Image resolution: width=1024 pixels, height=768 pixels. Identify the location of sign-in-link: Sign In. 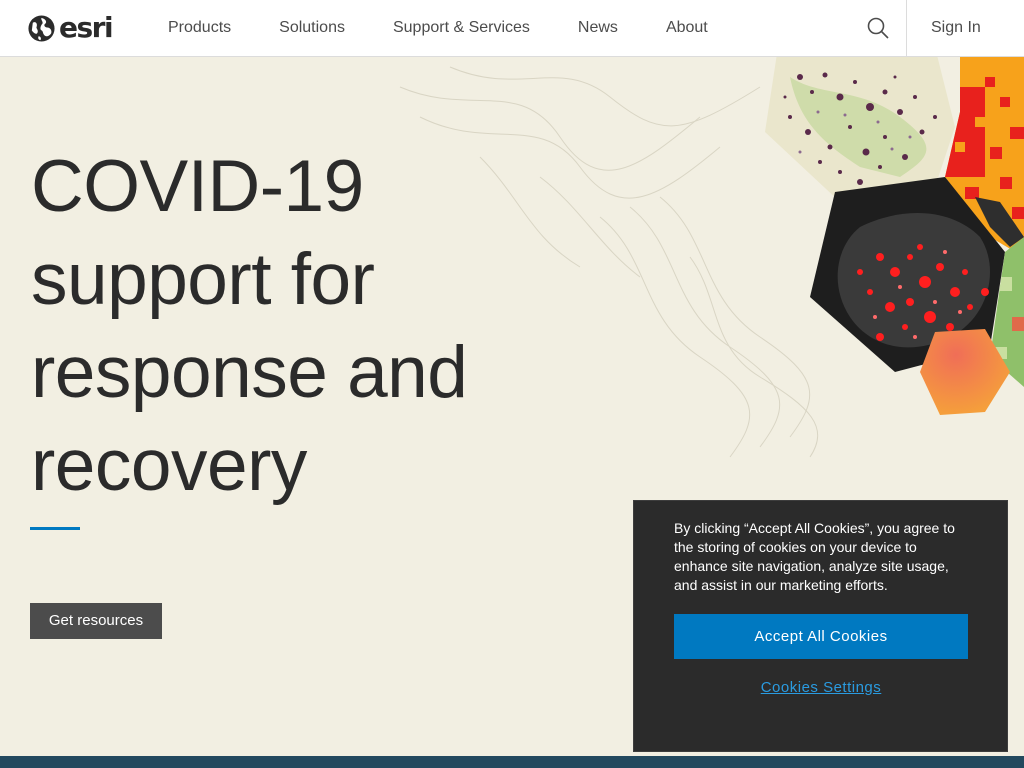
(956, 28).